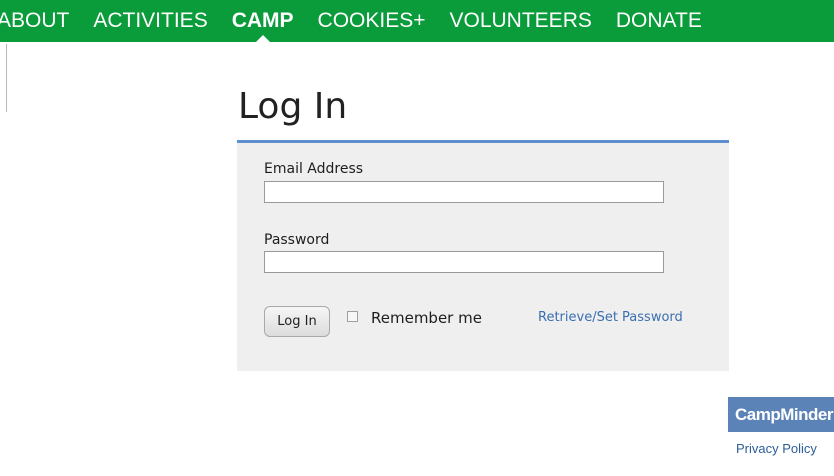  Describe the element at coordinates (776, 448) in the screenshot. I see `privacy-policy-link: Privacy Policy` at that location.